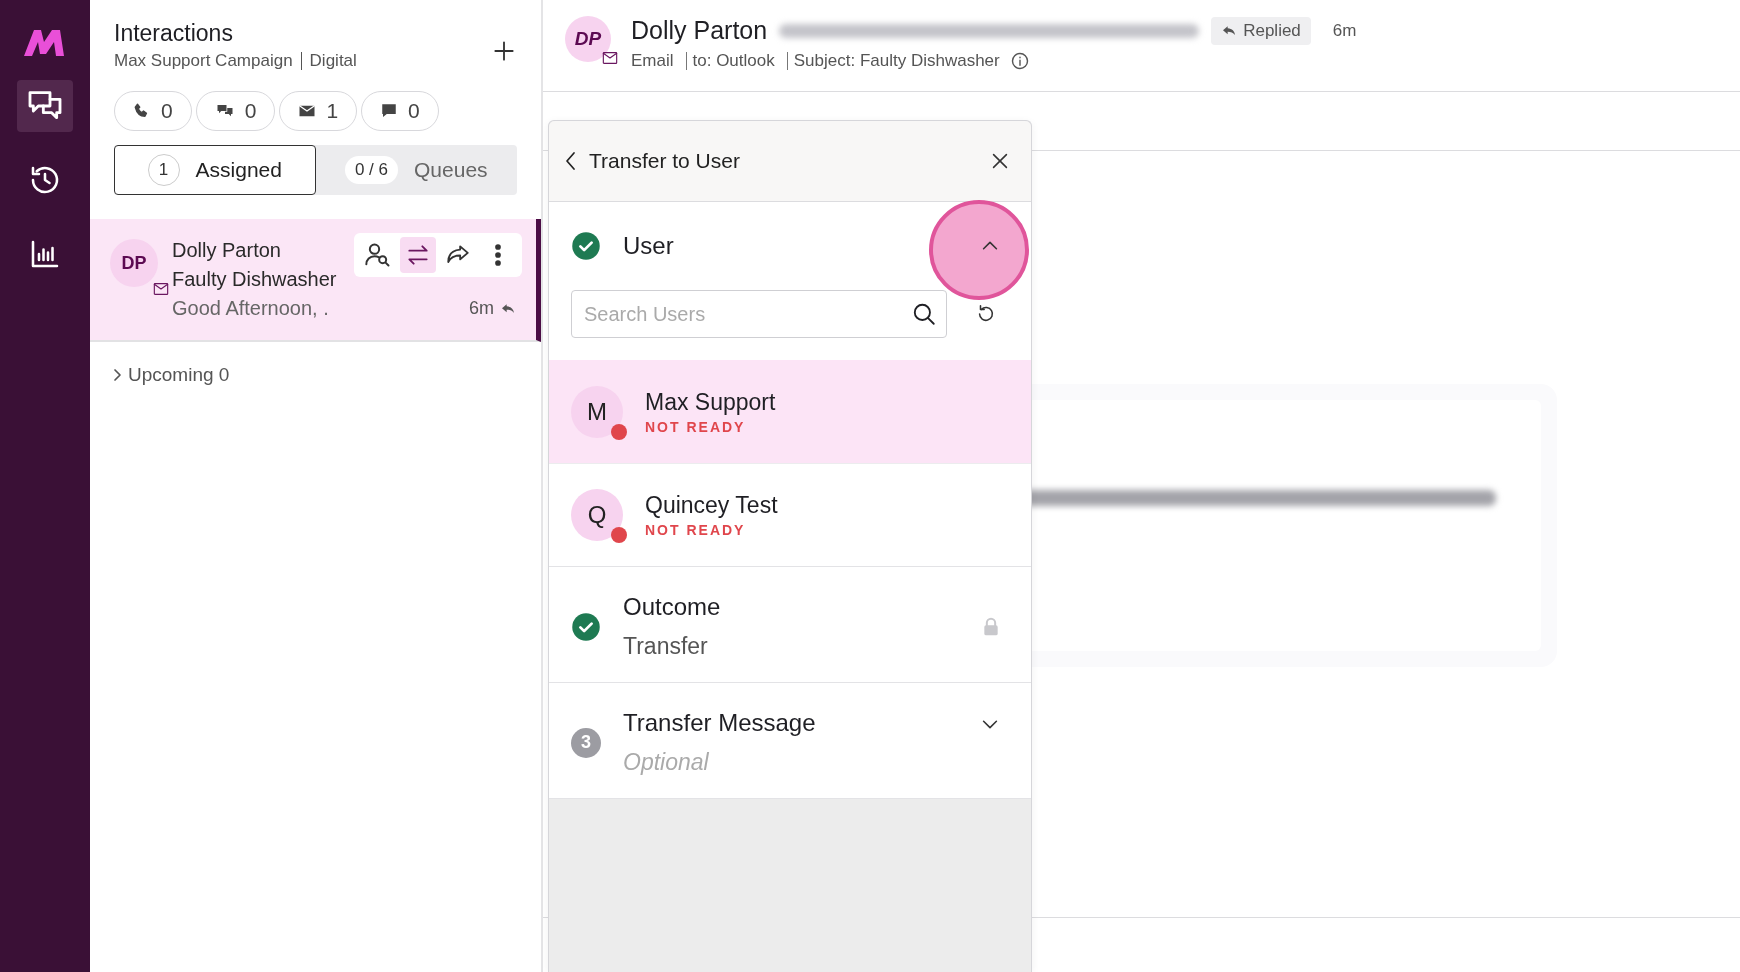 The height and width of the screenshot is (972, 1740). What do you see at coordinates (118, 375) in the screenshot?
I see `chevron-right-icon` at bounding box center [118, 375].